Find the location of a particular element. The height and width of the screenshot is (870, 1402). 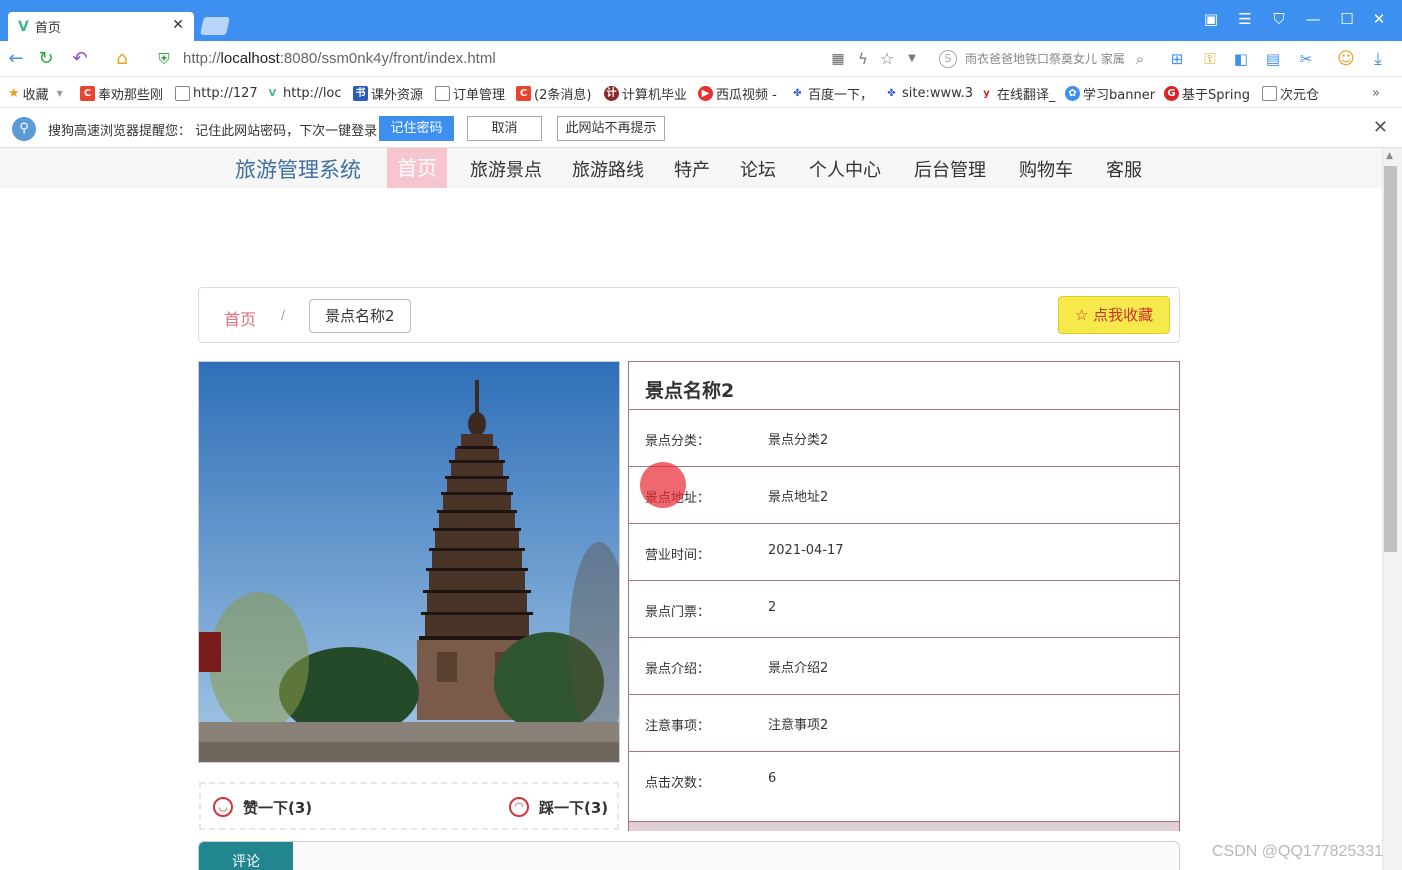

home-icon: ⌂ is located at coordinates (122, 59).